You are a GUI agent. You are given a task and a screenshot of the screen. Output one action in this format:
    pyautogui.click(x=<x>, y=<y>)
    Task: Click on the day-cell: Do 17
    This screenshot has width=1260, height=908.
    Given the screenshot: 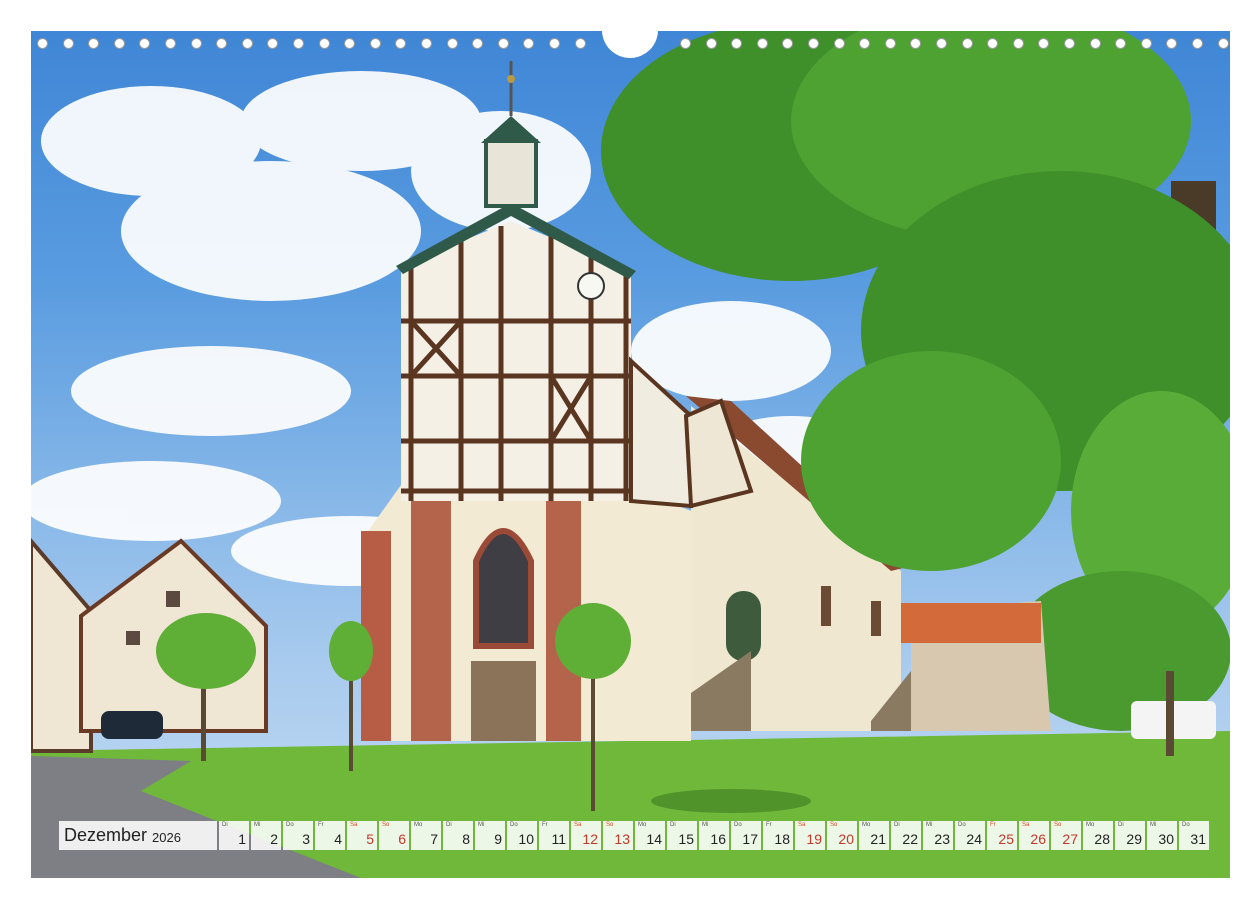 What is the action you would take?
    pyautogui.click(x=746, y=835)
    